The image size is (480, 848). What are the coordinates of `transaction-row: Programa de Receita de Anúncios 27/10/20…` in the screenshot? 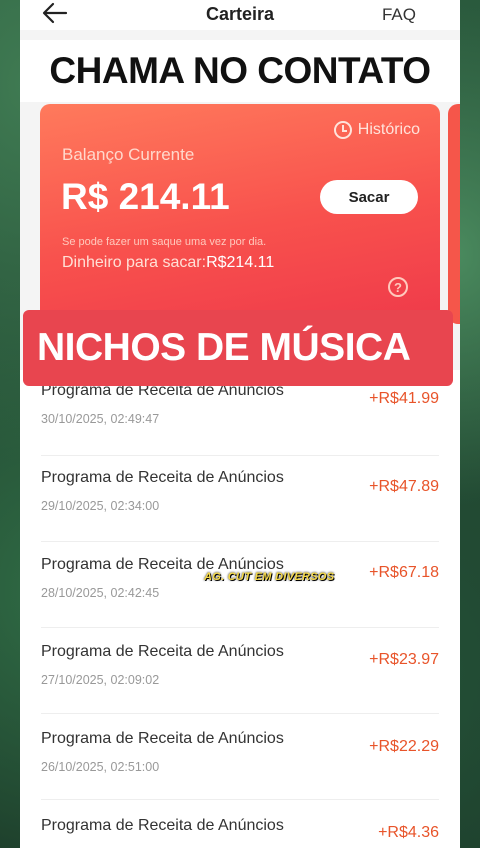 It's located at (240, 671).